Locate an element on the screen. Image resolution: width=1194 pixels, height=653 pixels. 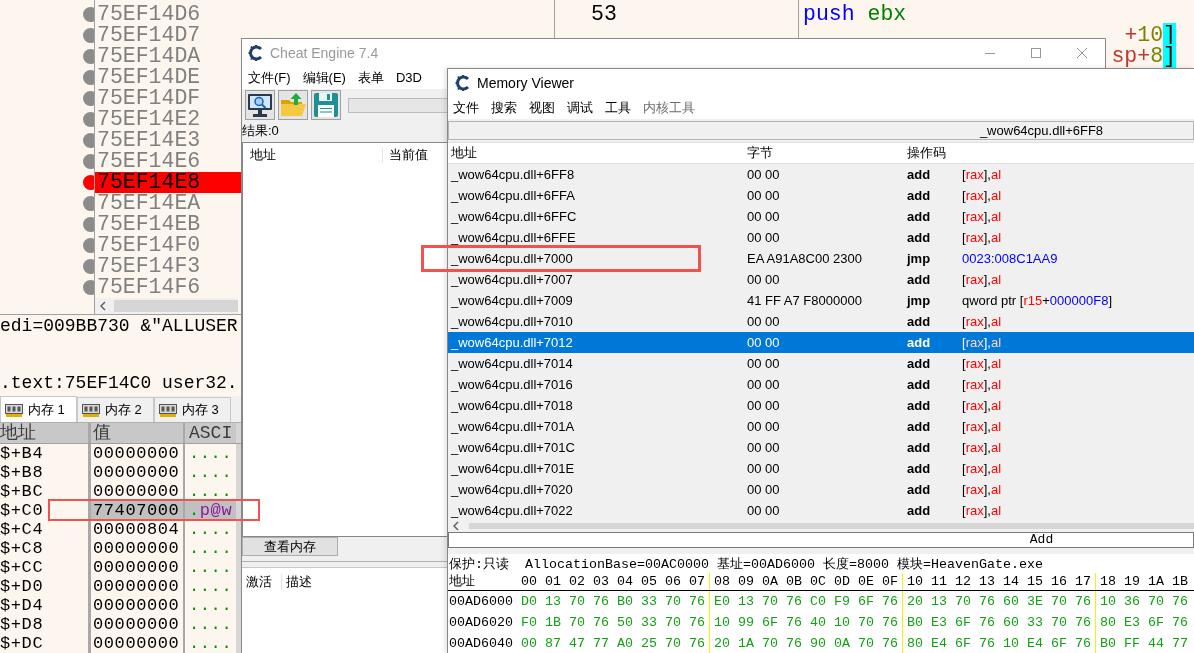
hex-bytes: 10 36 70 76 is located at coordinates (1144, 601).